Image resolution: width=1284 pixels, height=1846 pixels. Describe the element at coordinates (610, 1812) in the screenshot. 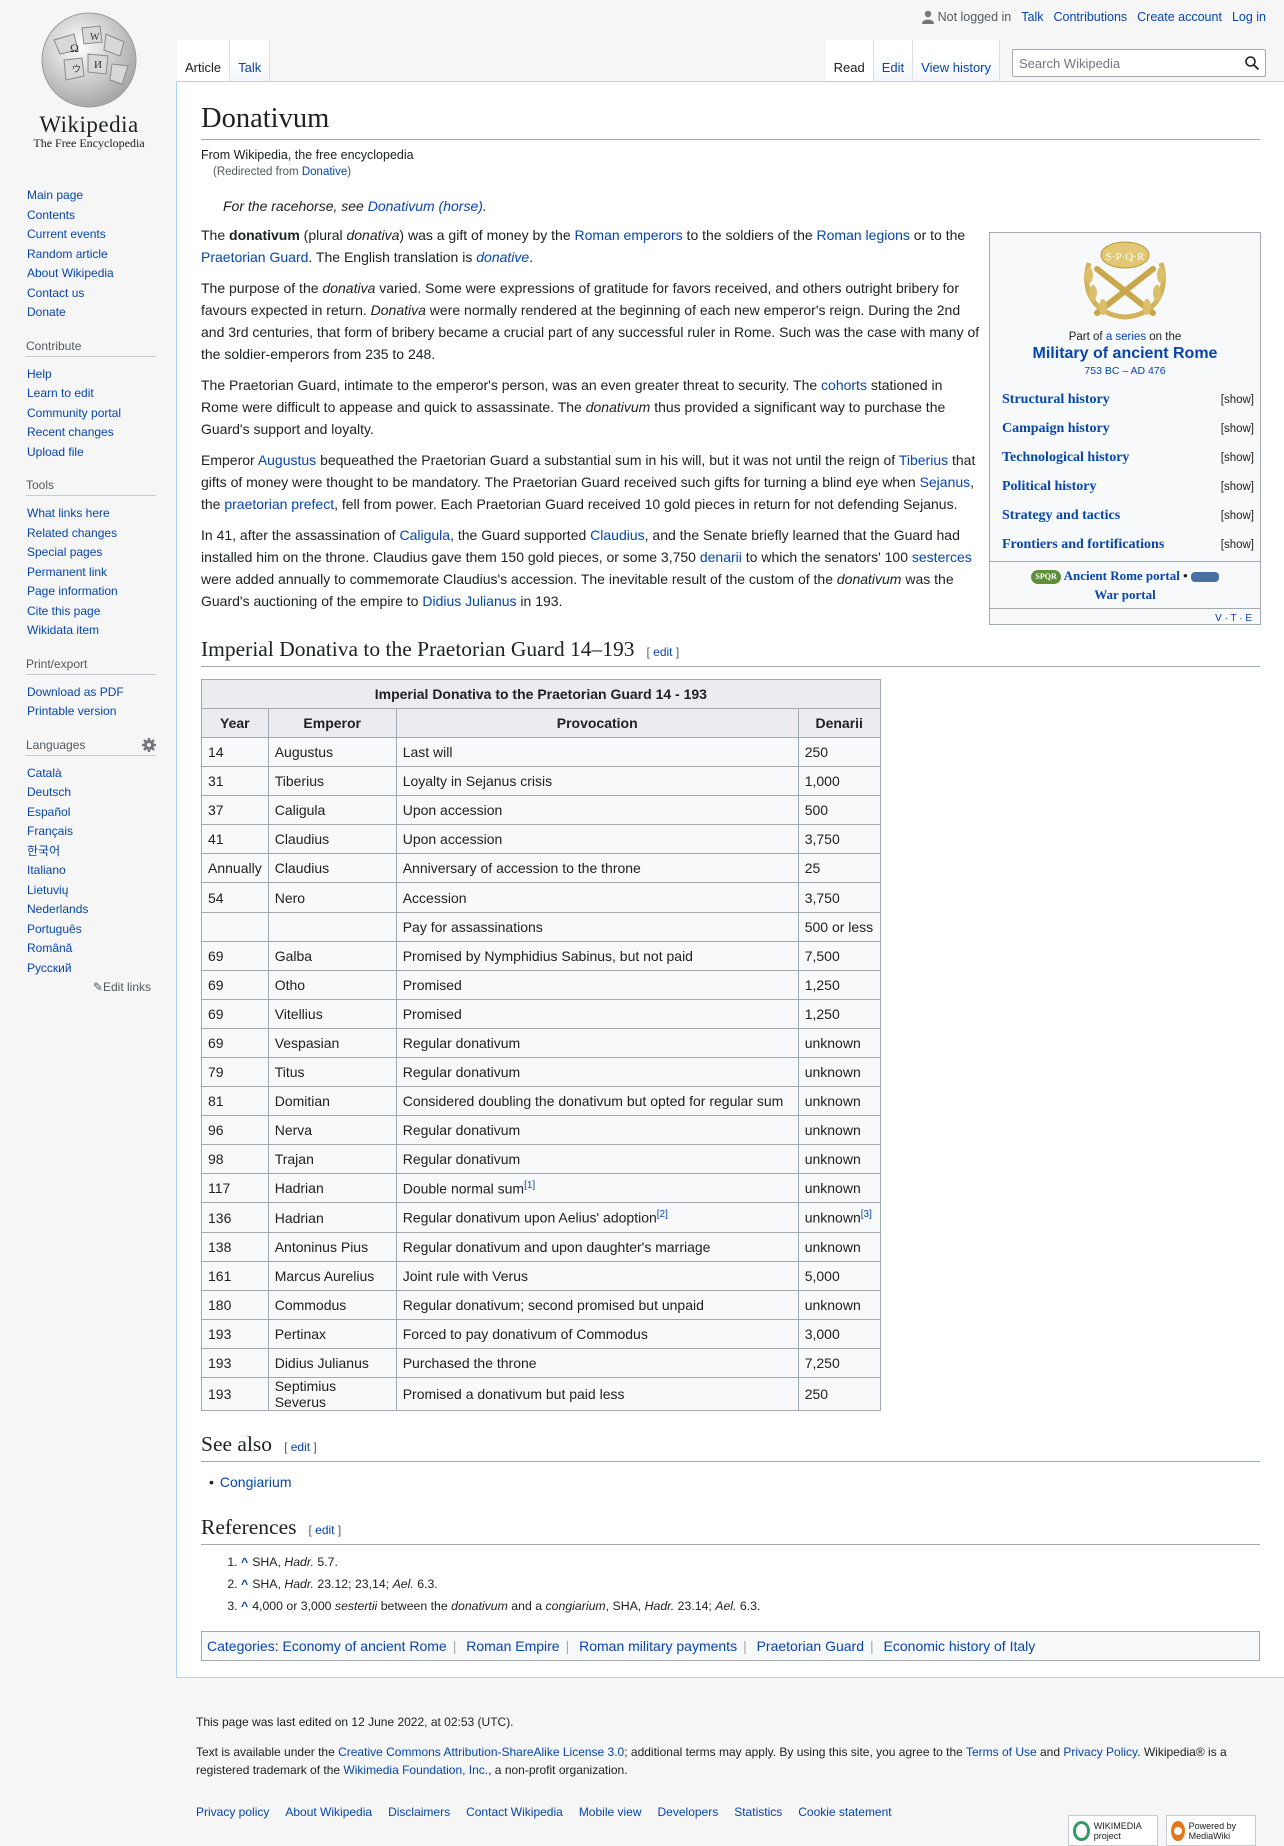

I see `footer-link-mobile: Mobile view` at that location.